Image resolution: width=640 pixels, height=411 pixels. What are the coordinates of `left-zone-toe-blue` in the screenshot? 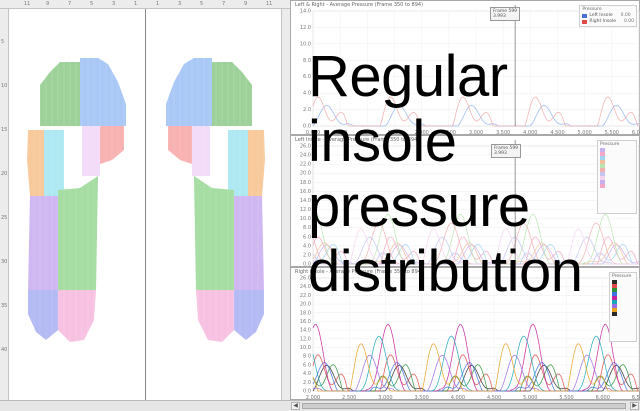 It's located at (103, 92).